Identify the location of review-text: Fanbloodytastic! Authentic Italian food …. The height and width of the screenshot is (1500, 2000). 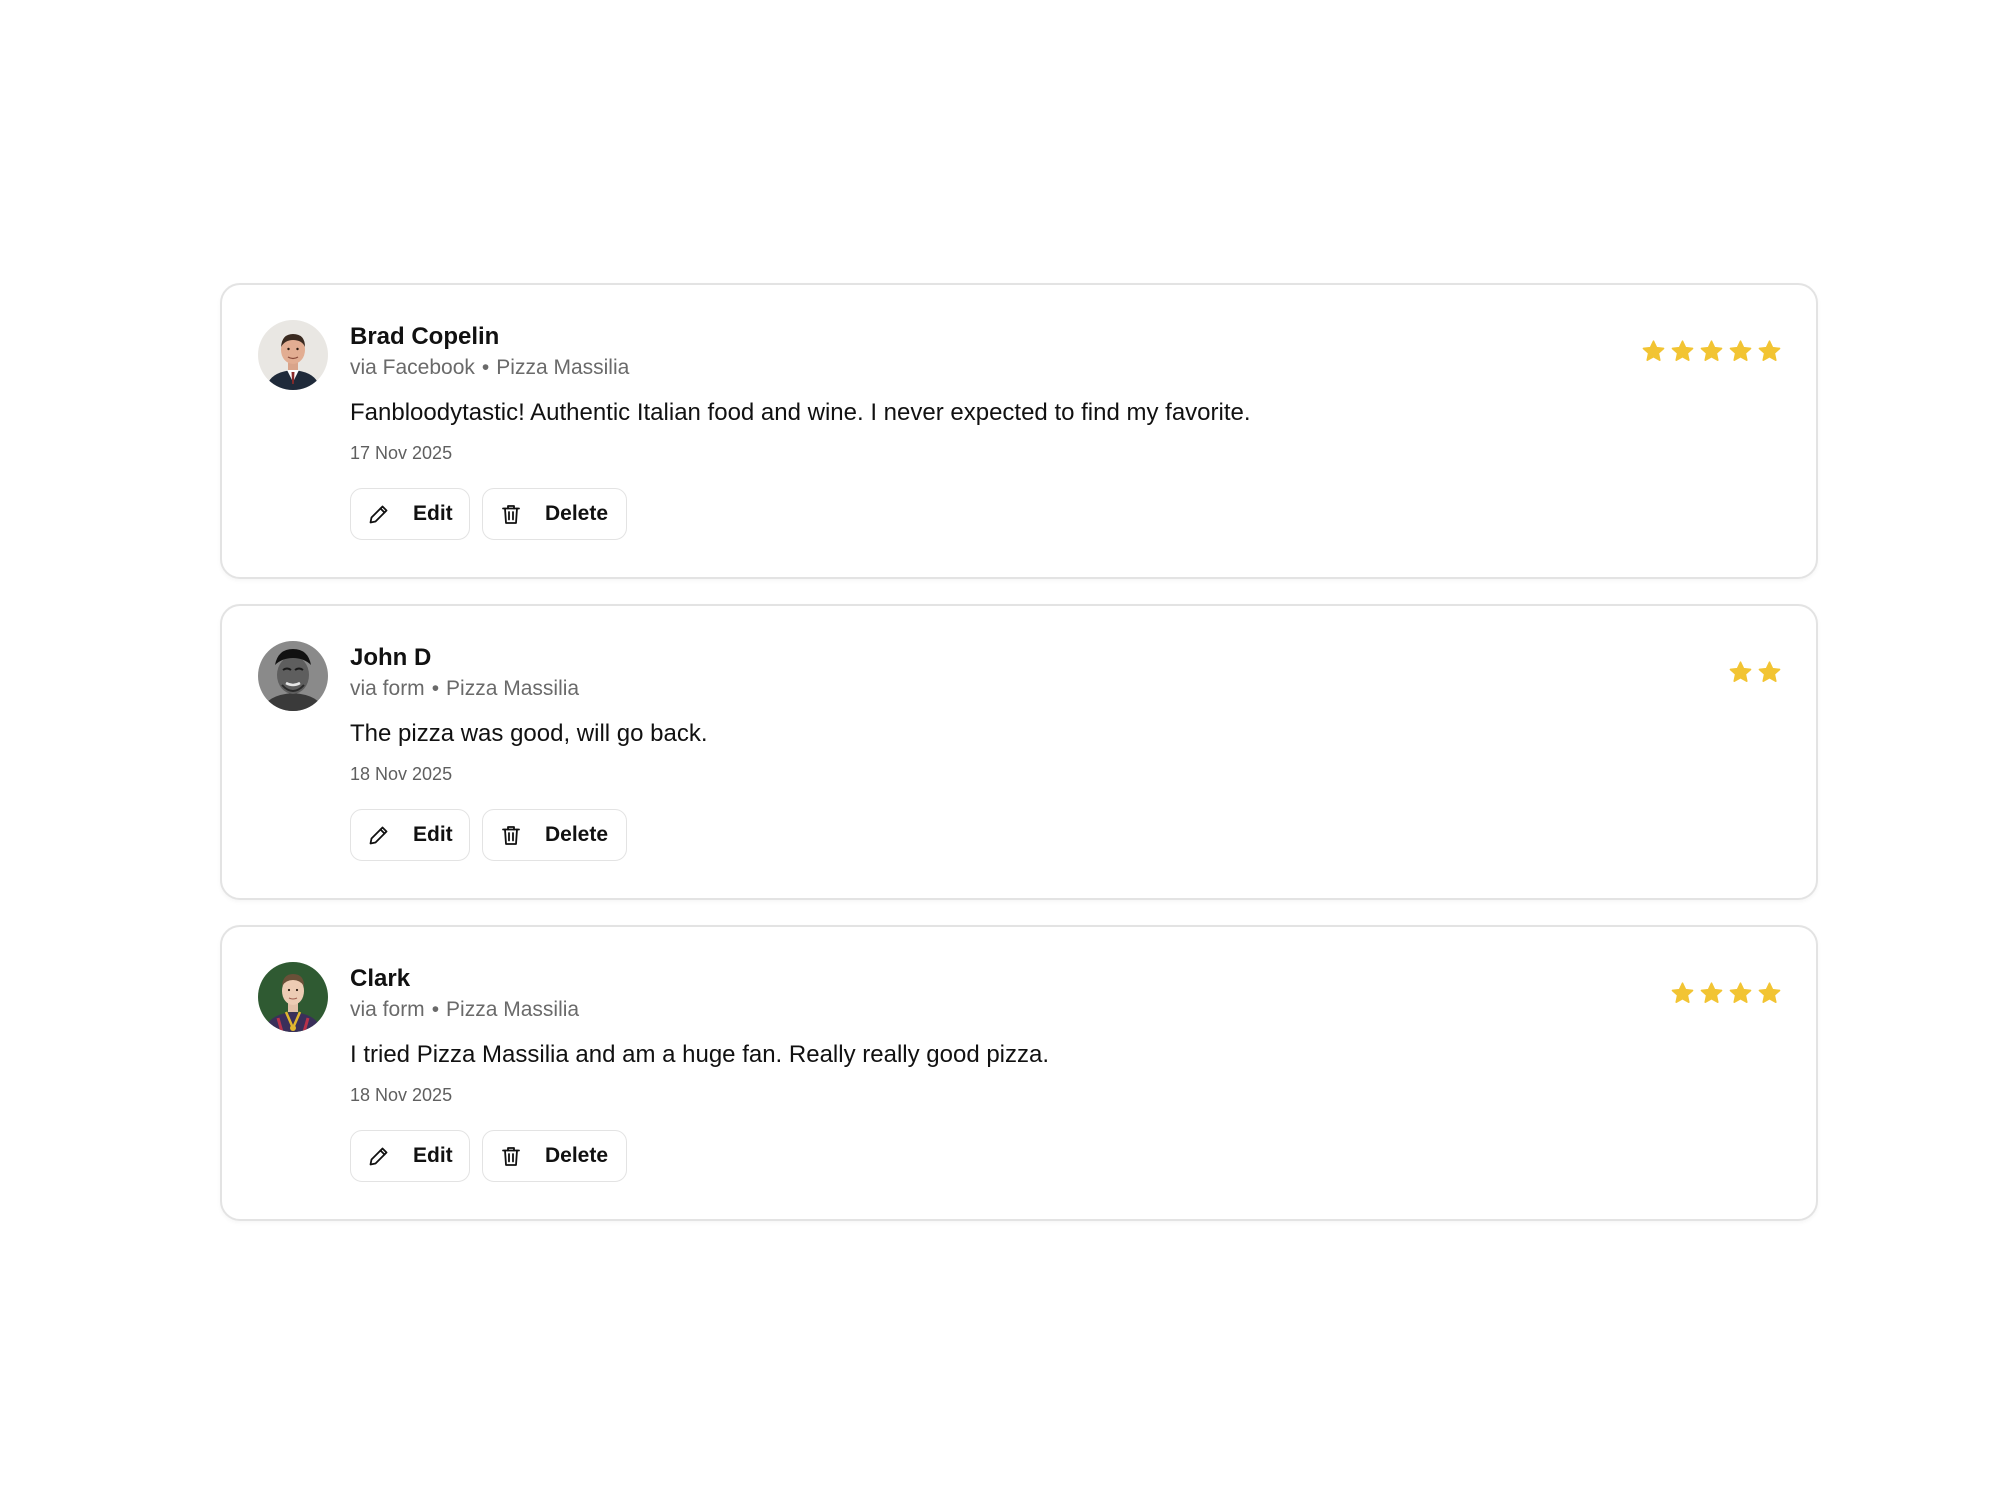
(800, 412).